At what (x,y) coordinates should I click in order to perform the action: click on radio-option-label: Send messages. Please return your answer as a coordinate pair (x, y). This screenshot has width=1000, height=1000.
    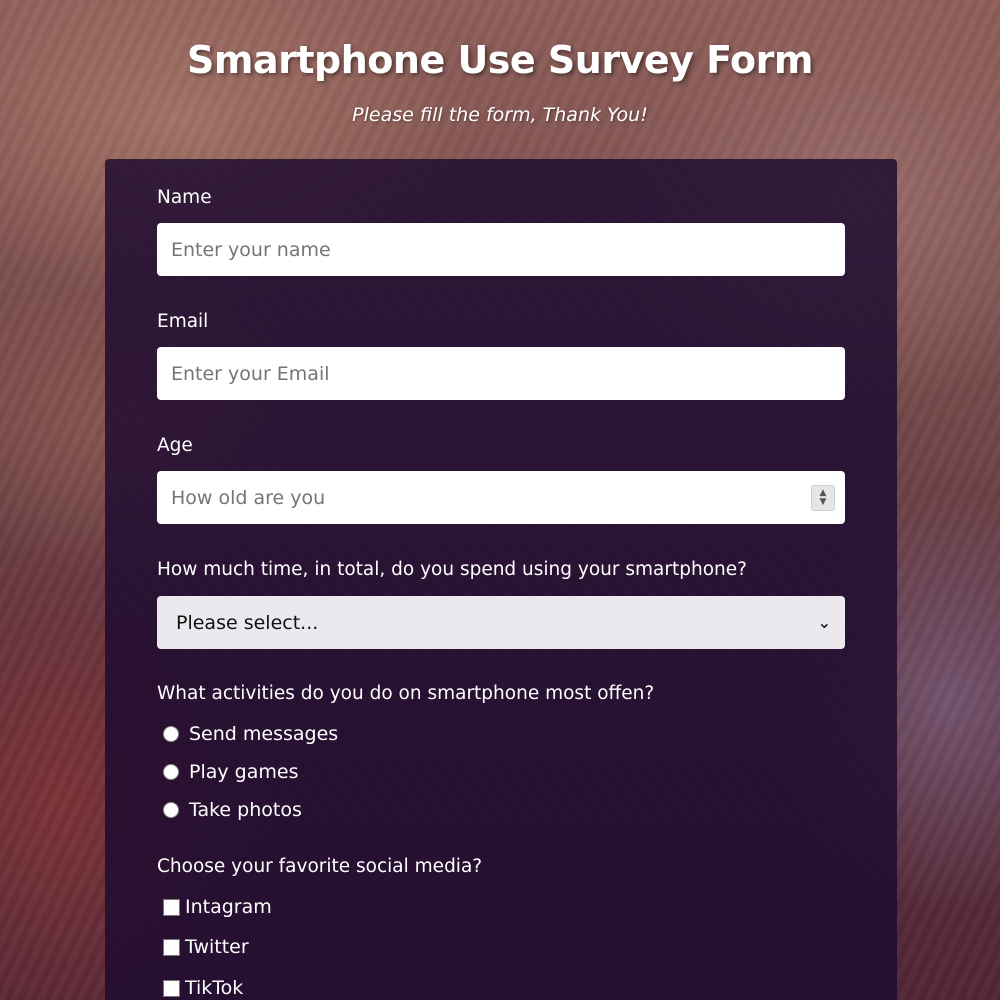
    Looking at the image, I should click on (264, 734).